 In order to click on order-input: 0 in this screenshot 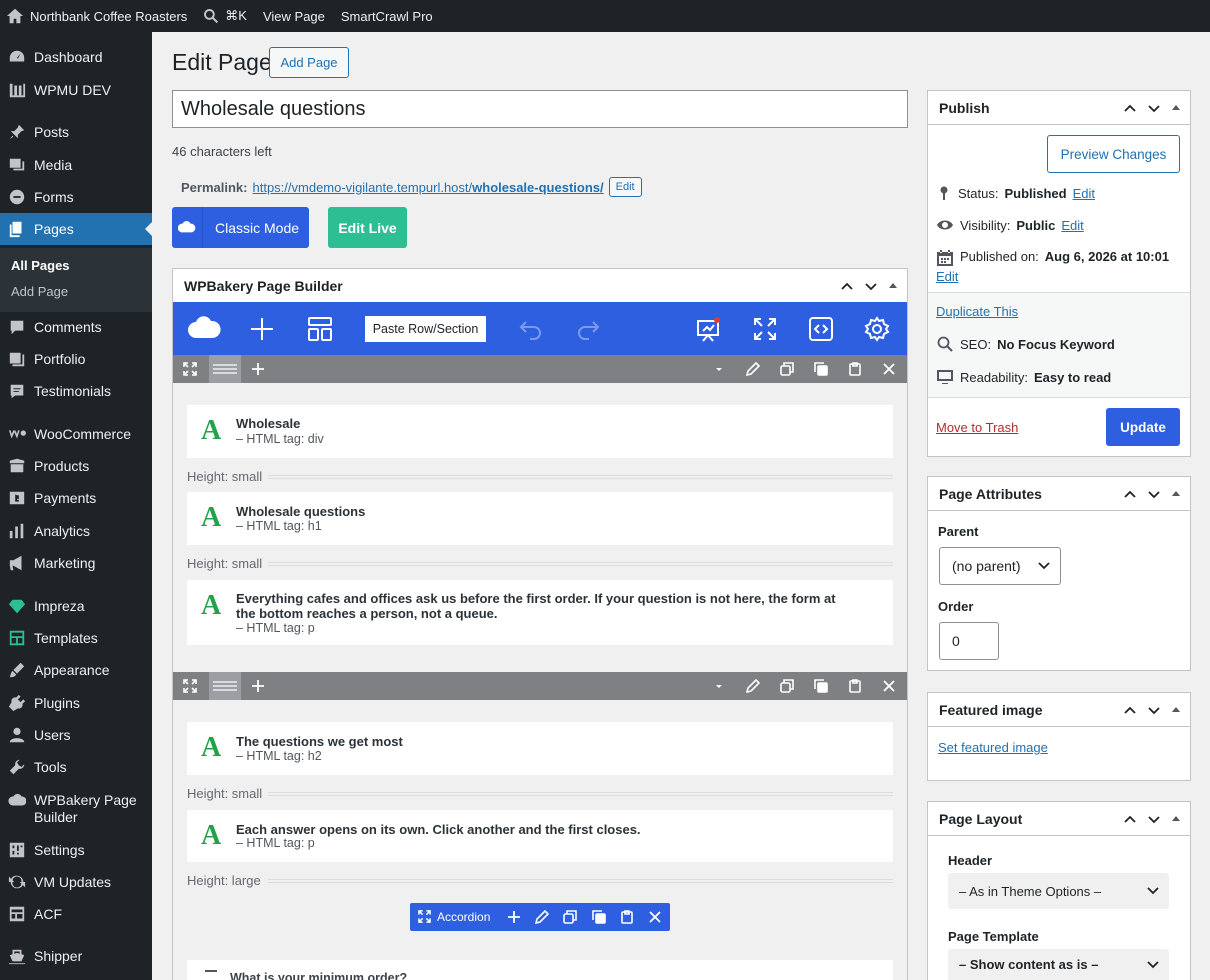, I will do `click(969, 641)`.